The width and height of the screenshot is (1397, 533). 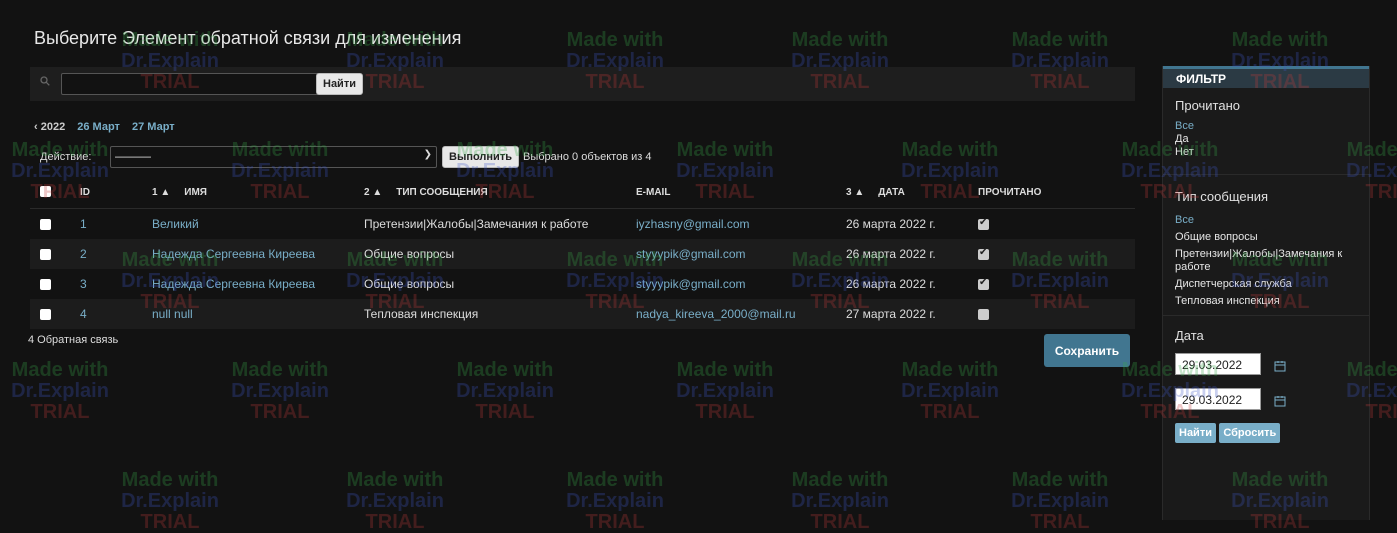 I want to click on date-hierarchy-back: ‹ 2022, so click(x=49, y=127).